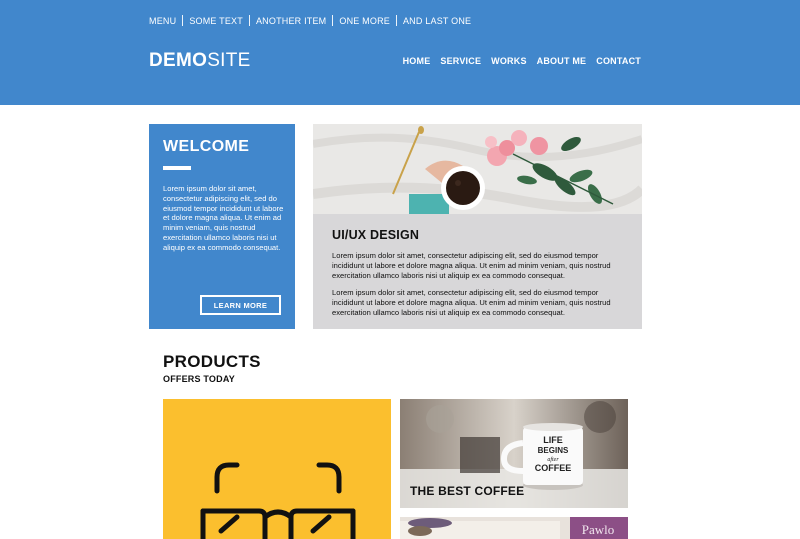 This screenshot has height=539, width=800. I want to click on top-menu-item-some-text: SOME TEXT, so click(216, 21).